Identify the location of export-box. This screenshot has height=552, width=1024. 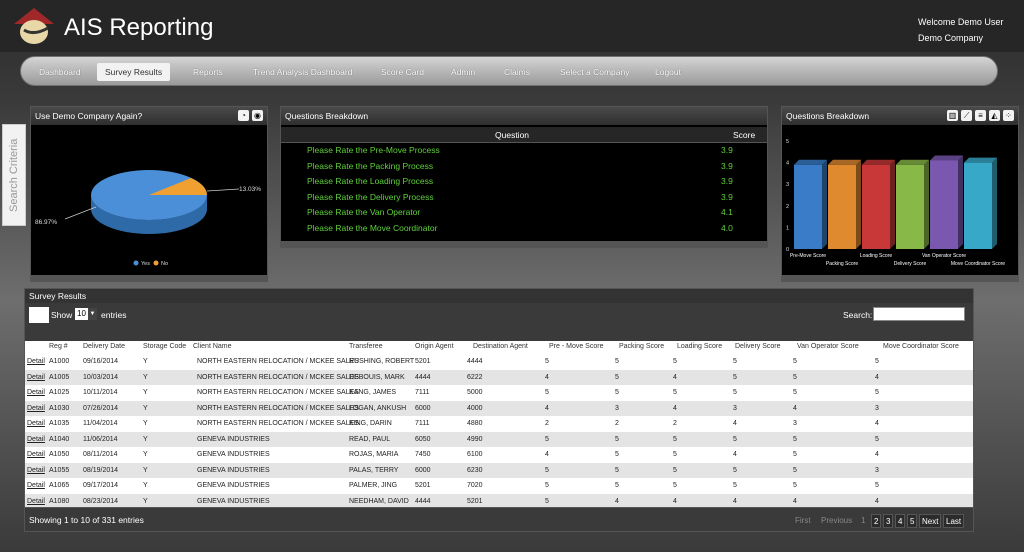
(39, 315).